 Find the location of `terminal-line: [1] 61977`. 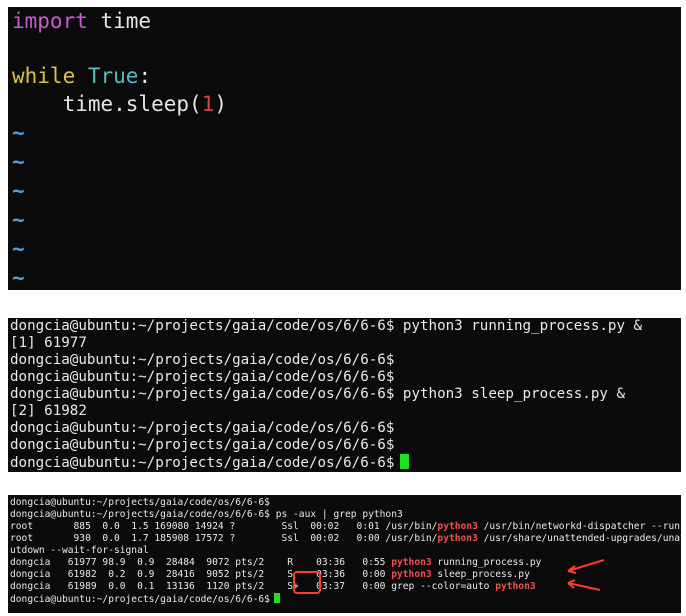

terminal-line: [1] 61977 is located at coordinates (48, 343).